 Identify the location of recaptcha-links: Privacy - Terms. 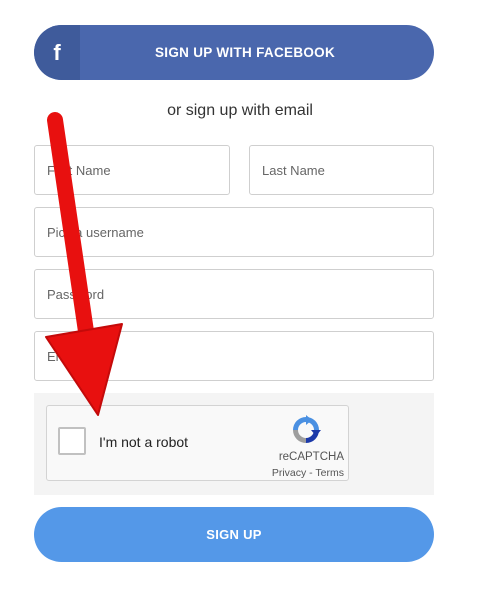
(292, 473).